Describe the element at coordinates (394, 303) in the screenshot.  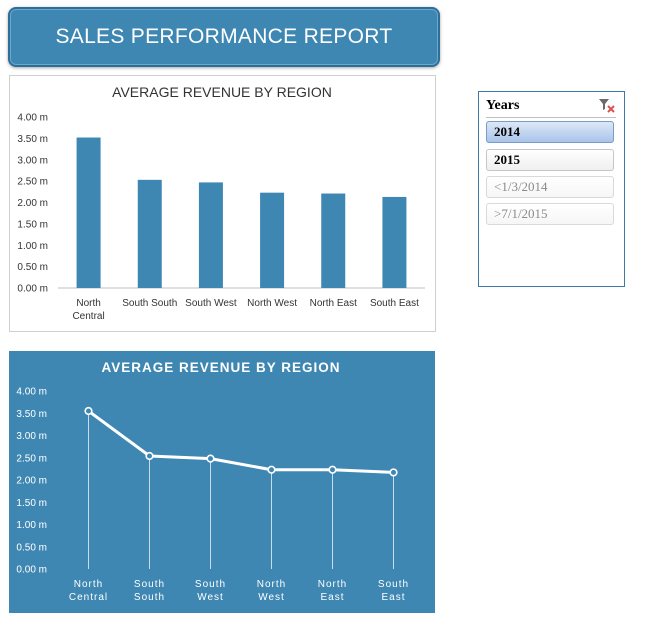
I see `bar-x-tick-label: South East` at that location.